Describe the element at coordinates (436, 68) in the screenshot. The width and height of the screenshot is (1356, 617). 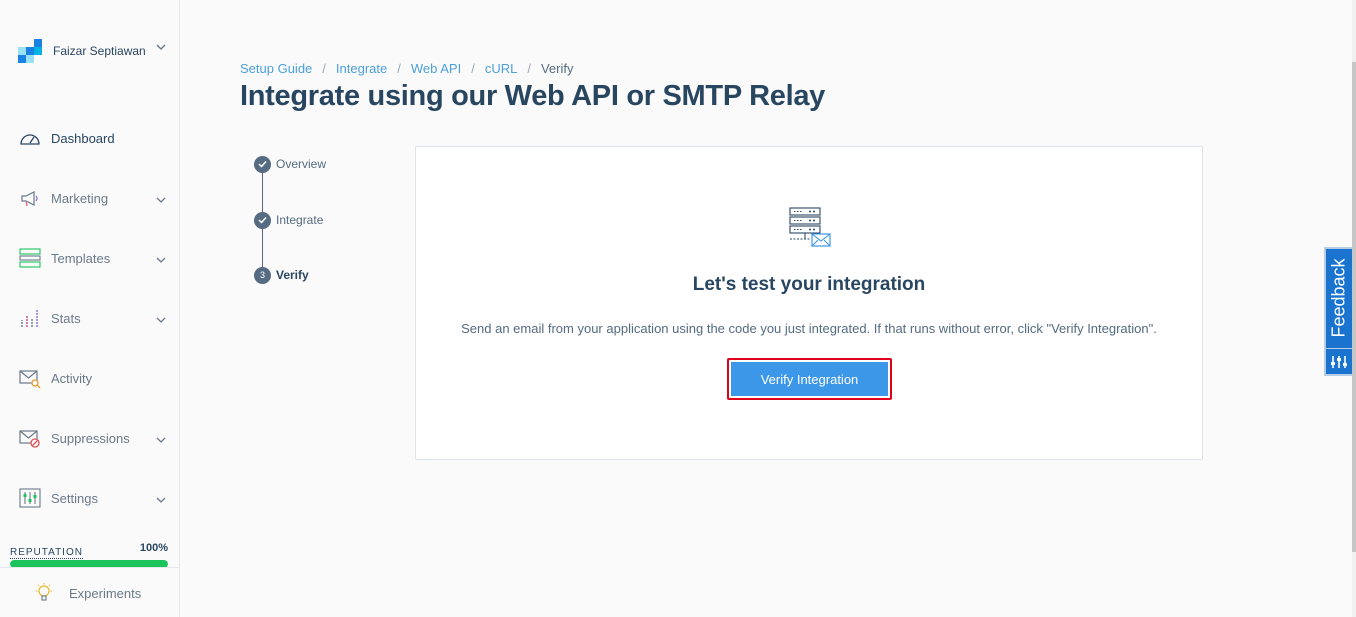
I see `breadcrumb-web-api: Web API` at that location.